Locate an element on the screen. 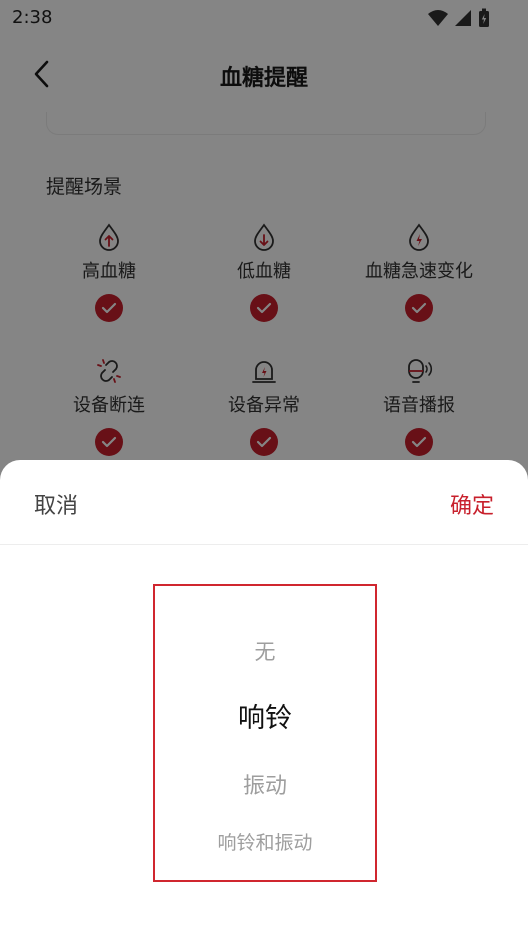  picker-option-selected: 响铃 is located at coordinates (265, 715).